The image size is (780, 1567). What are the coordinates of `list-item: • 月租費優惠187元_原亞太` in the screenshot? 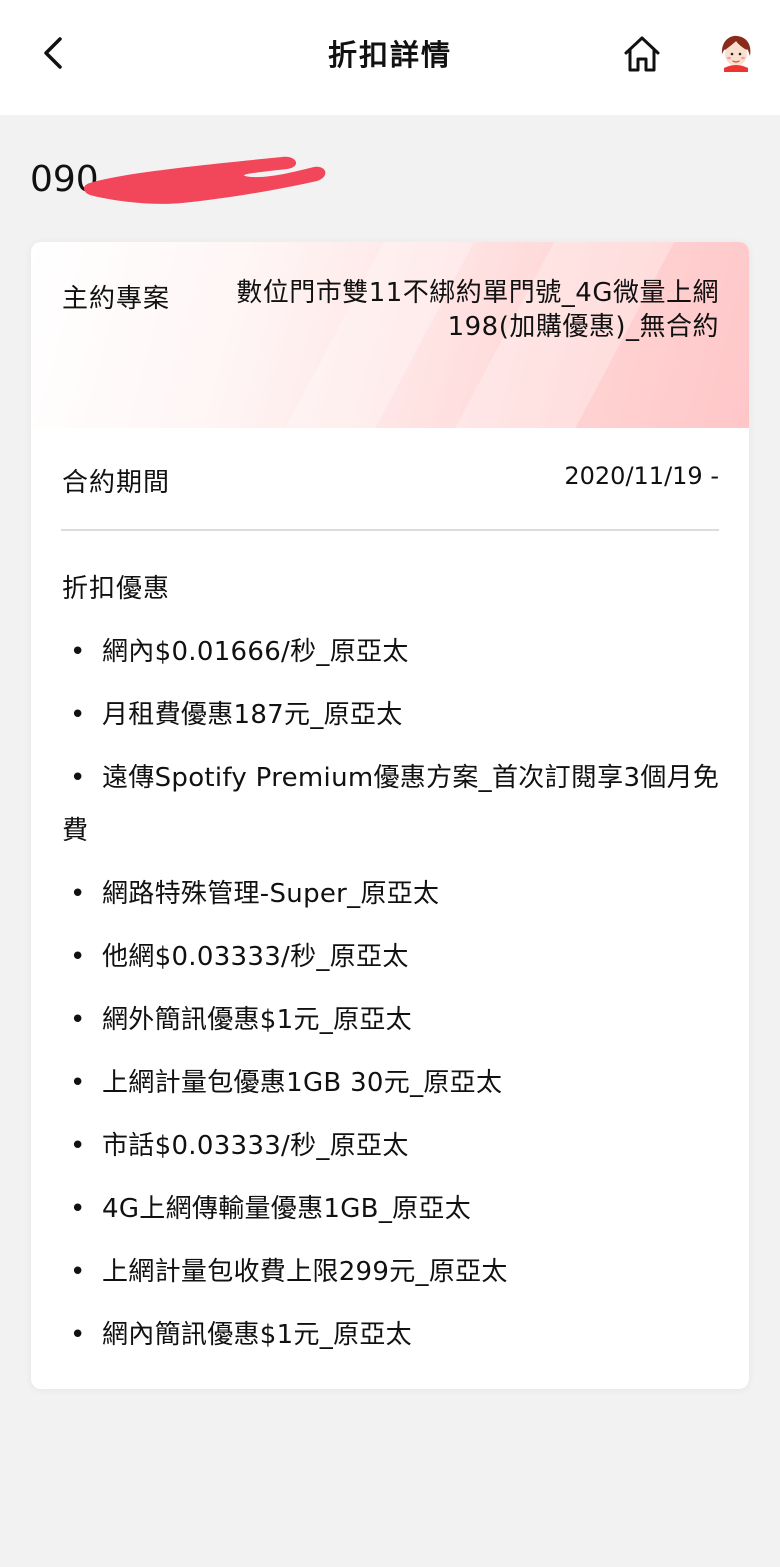 It's located at (392, 715).